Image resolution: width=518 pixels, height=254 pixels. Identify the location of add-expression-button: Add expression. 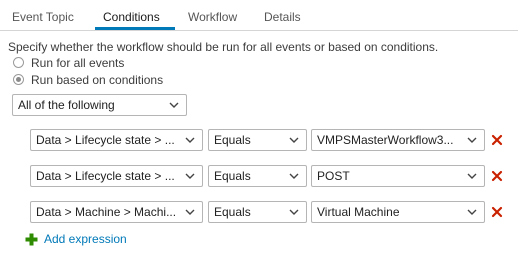
(76, 239).